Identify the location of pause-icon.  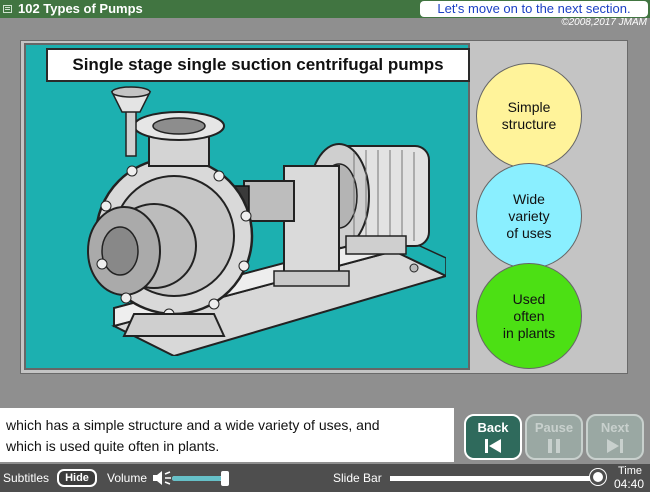
(554, 446).